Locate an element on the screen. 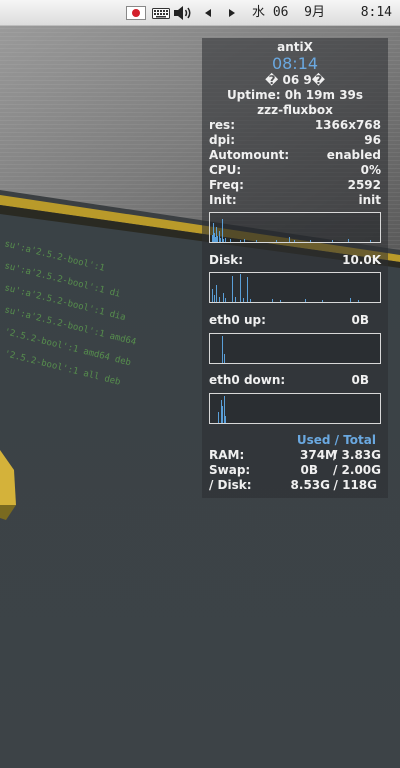 Image resolution: width=400 pixels, height=768 pixels. info-label: CPU: is located at coordinates (225, 170).